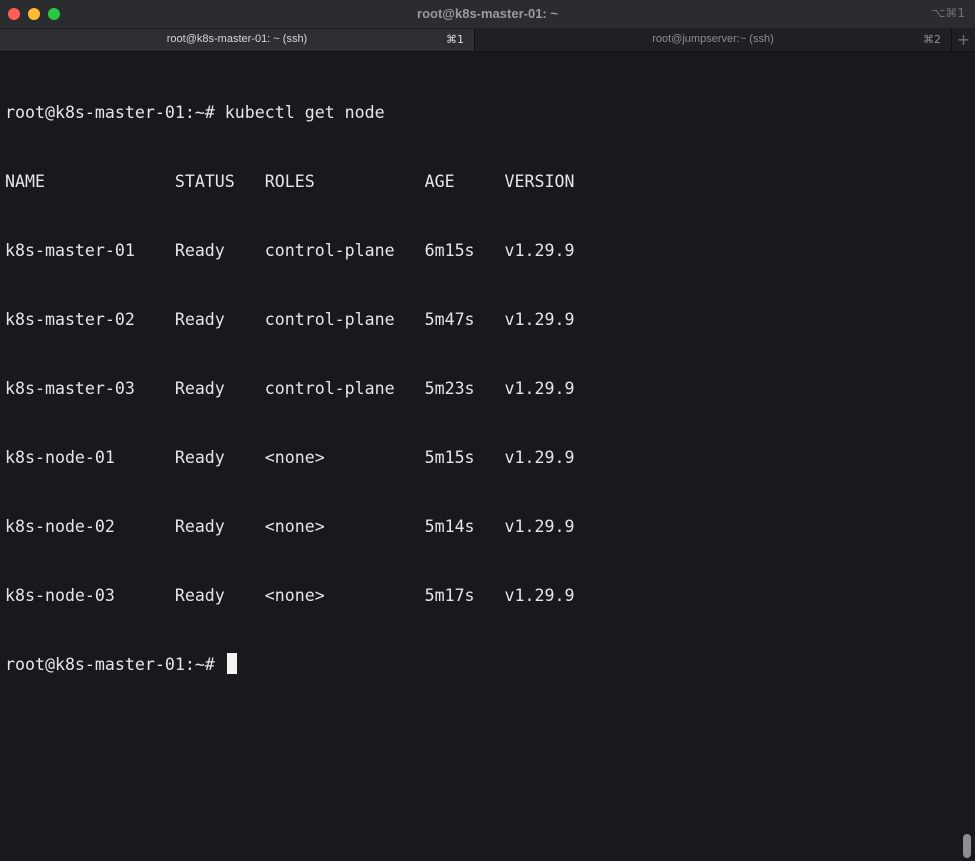  I want to click on title-bar: root@k8s-master-01: ~ ⌥⌘1, so click(487, 14).